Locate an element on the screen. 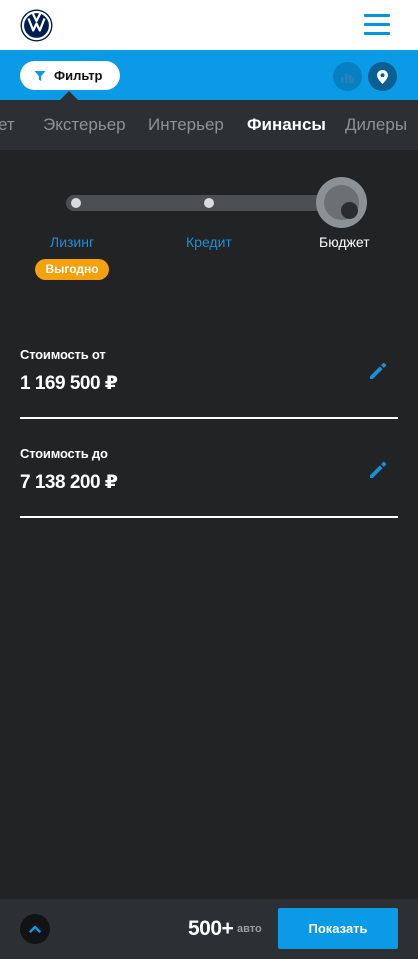 This screenshot has height=959, width=418. filter-caret is located at coordinates (69, 96).